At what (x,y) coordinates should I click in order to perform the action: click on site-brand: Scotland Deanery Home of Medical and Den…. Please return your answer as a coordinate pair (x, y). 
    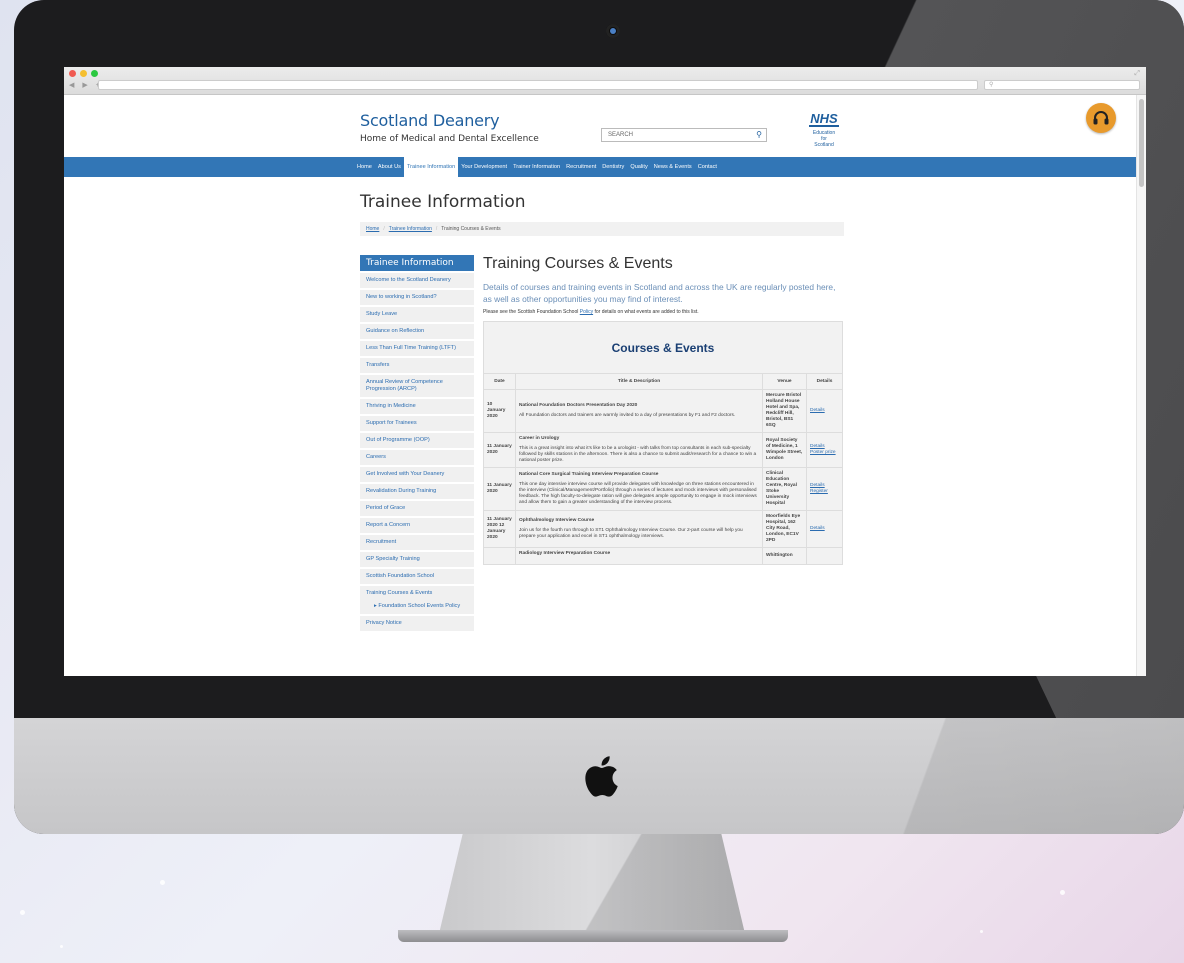
    Looking at the image, I should click on (449, 127).